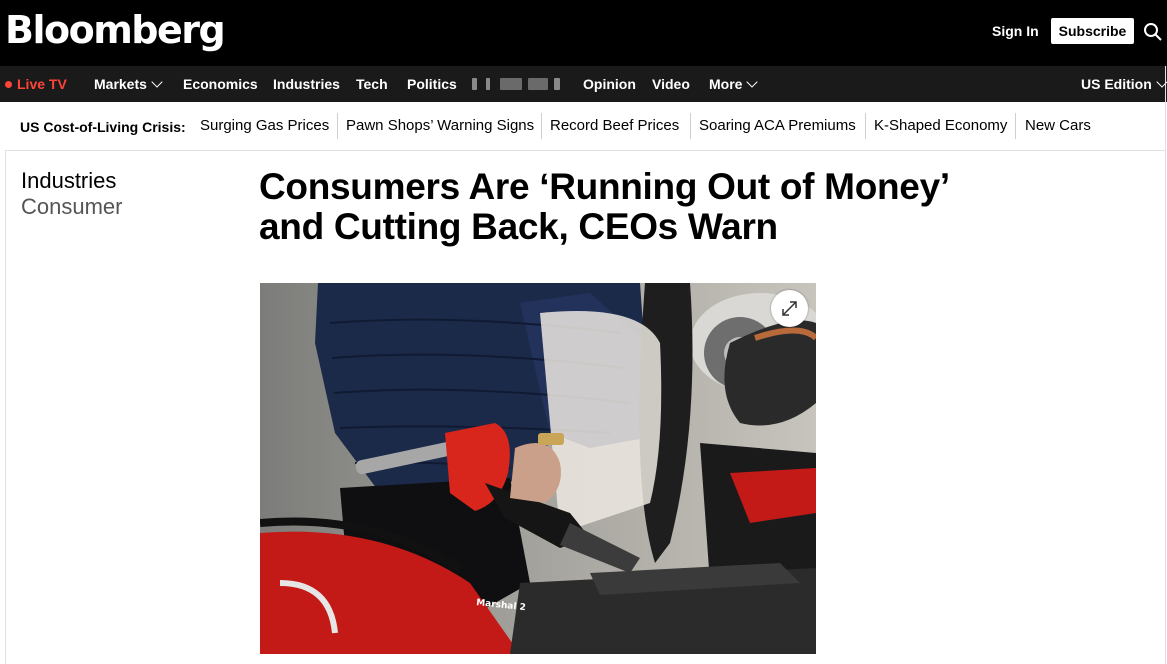  What do you see at coordinates (306, 84) in the screenshot?
I see `nav-industries: Industries` at bounding box center [306, 84].